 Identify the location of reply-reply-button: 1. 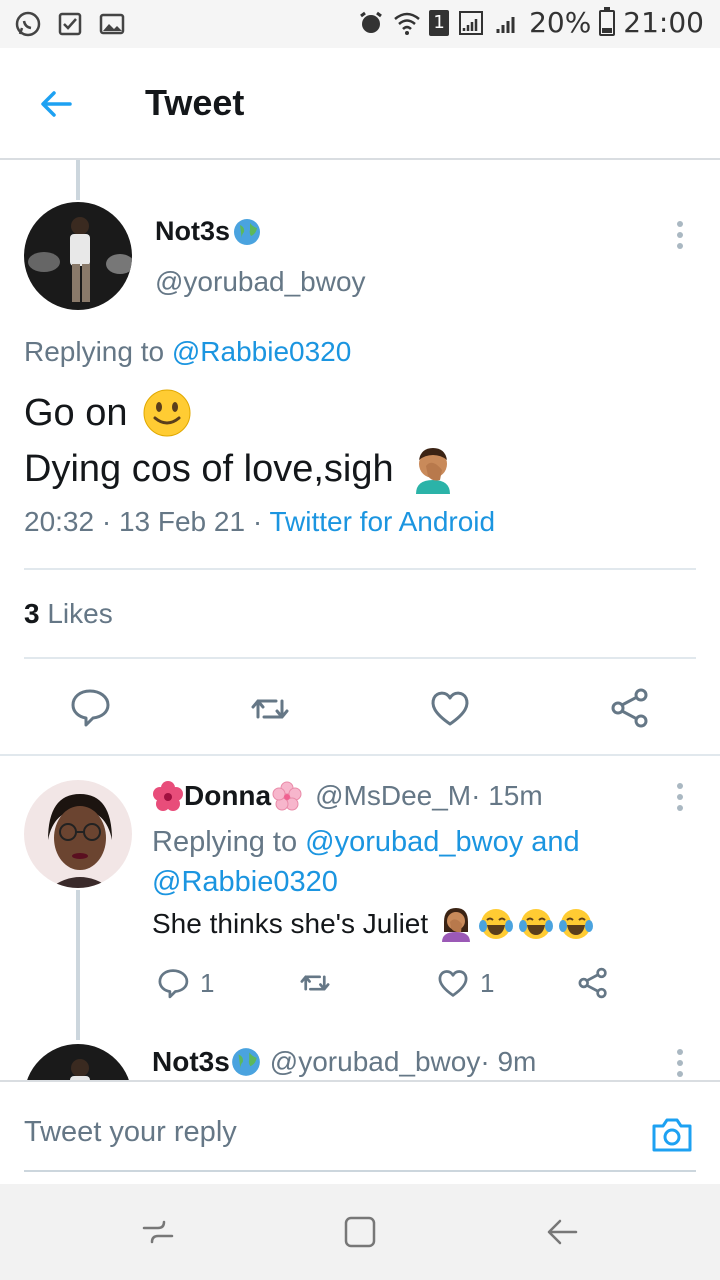
(185, 983).